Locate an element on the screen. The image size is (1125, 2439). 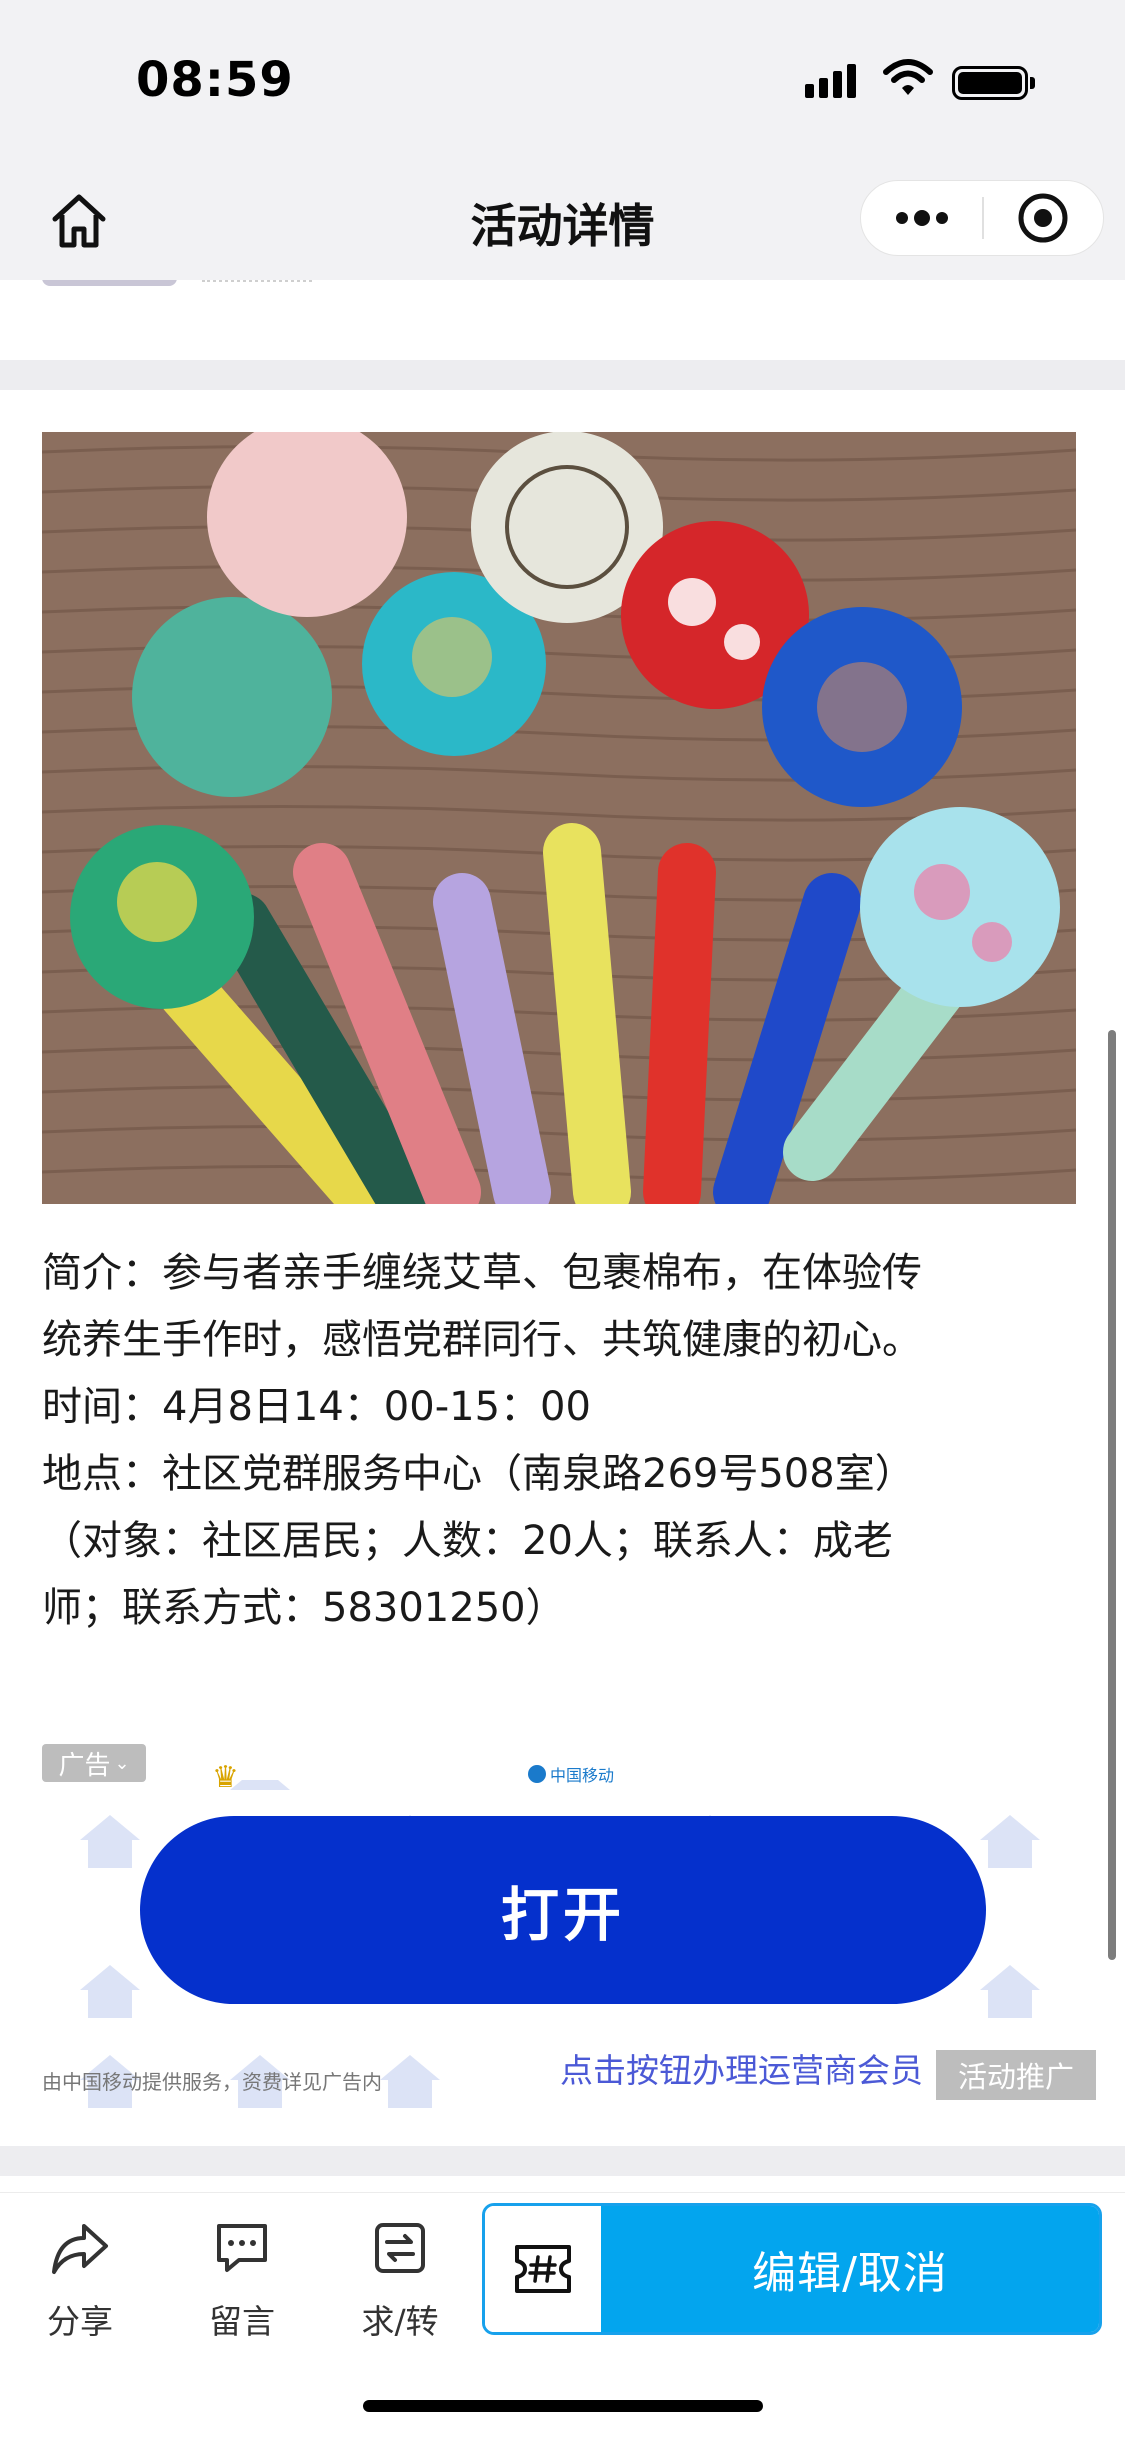
china-mobile-logo: 中国移动 is located at coordinates (571, 1774).